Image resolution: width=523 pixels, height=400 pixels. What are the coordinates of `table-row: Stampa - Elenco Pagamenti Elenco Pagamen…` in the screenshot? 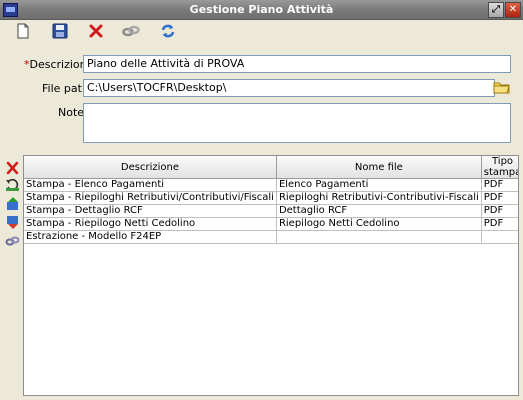 It's located at (271, 185).